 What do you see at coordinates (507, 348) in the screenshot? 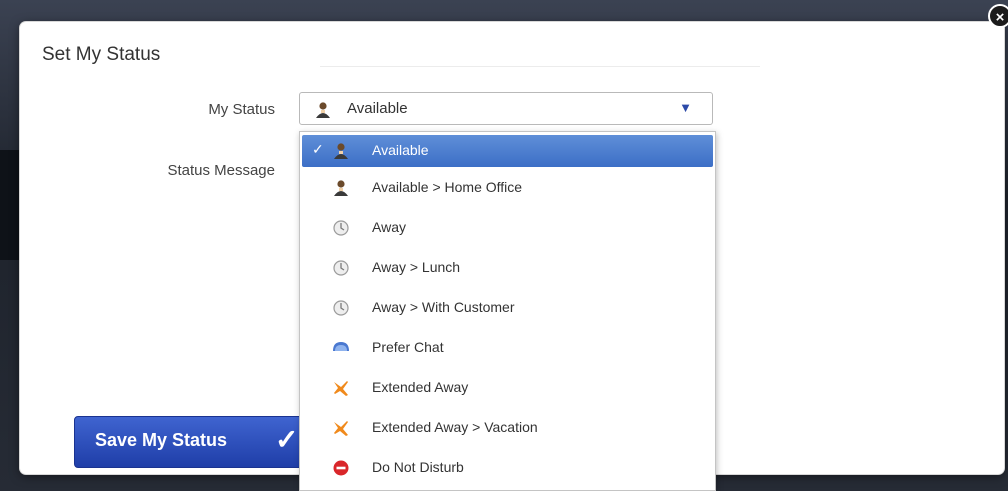
I see `status-option: Prefer Chat` at bounding box center [507, 348].